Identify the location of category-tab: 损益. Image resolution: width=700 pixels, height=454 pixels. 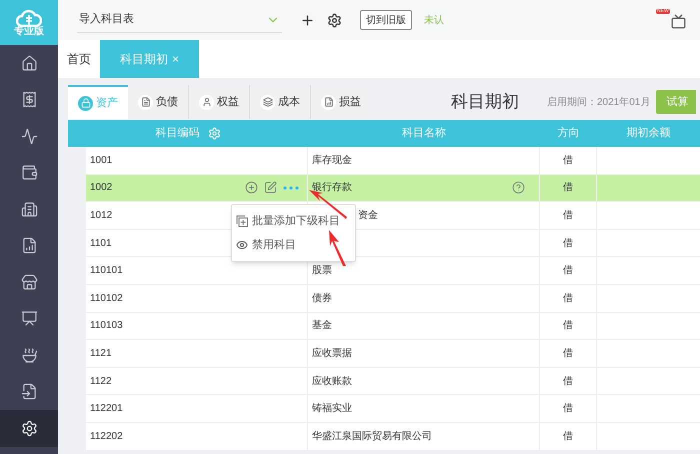
(340, 102).